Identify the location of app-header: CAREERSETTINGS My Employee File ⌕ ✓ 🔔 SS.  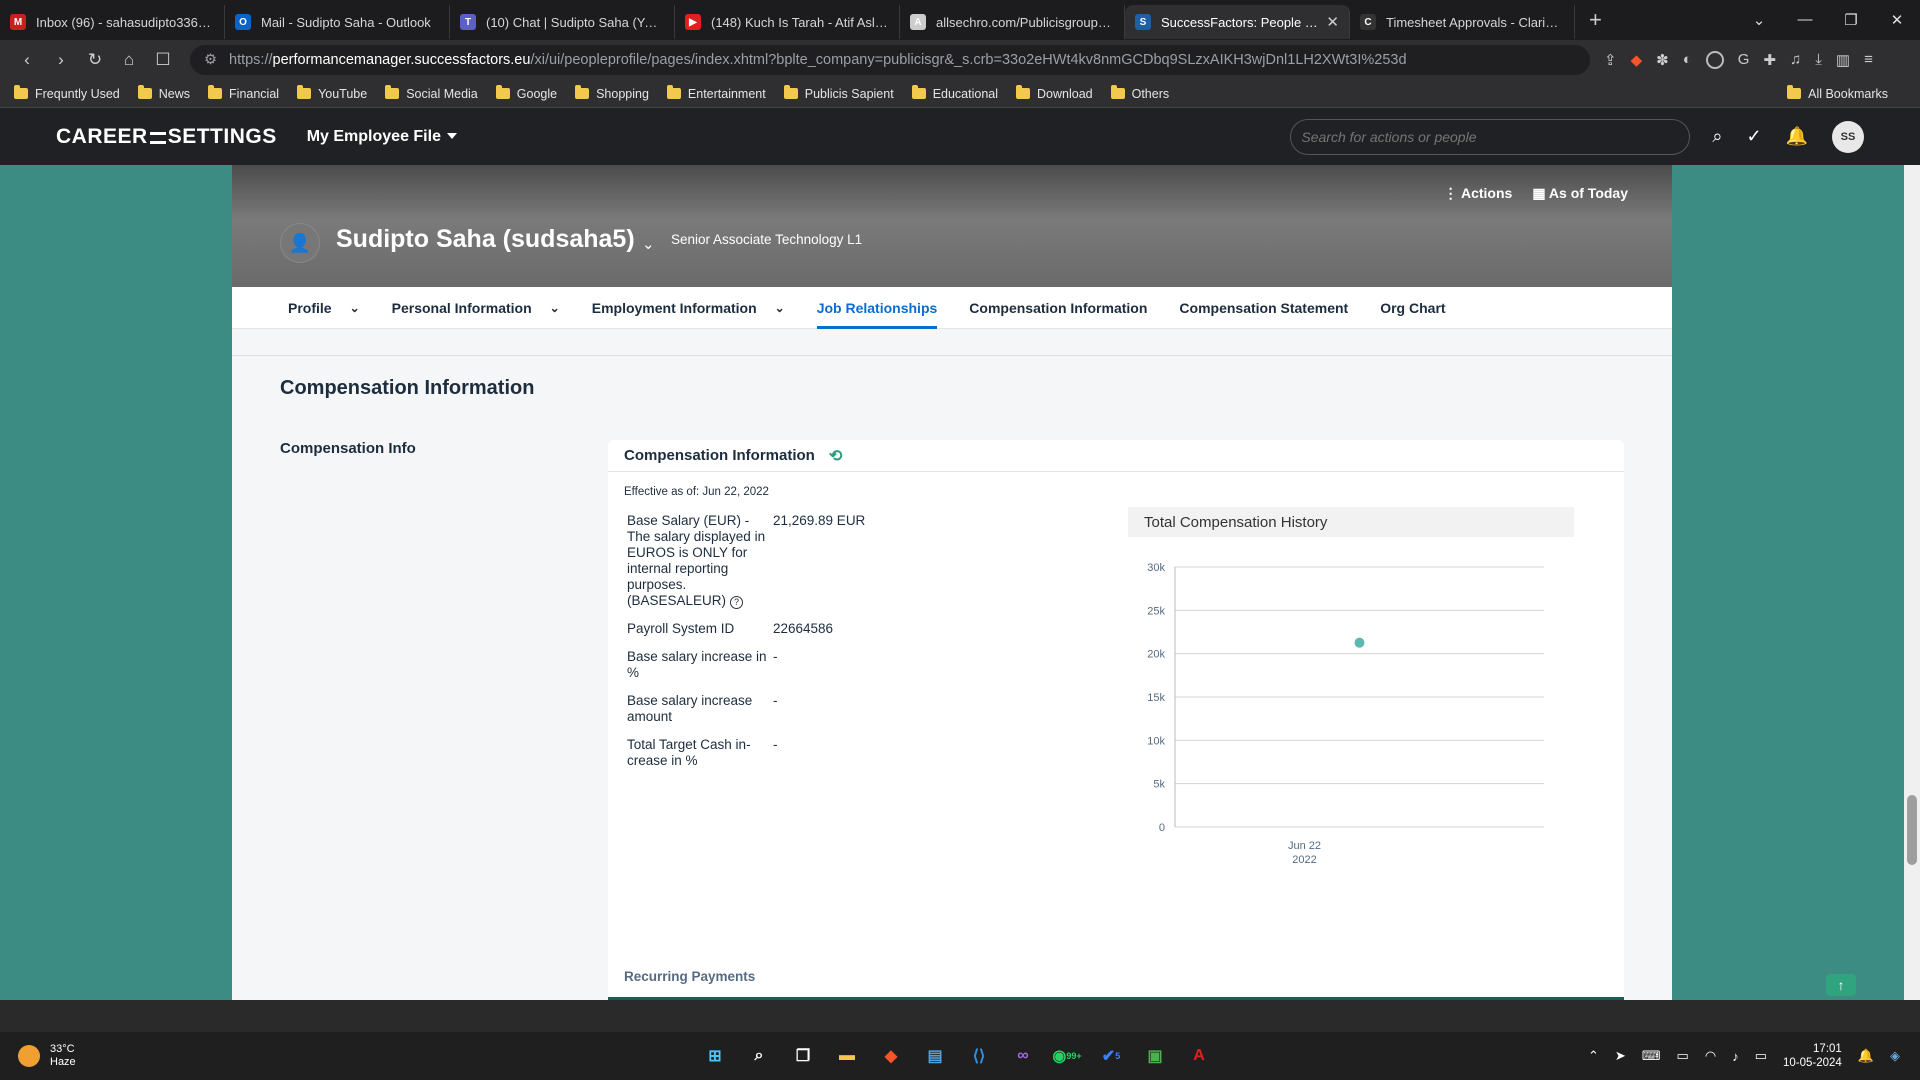
(960, 136).